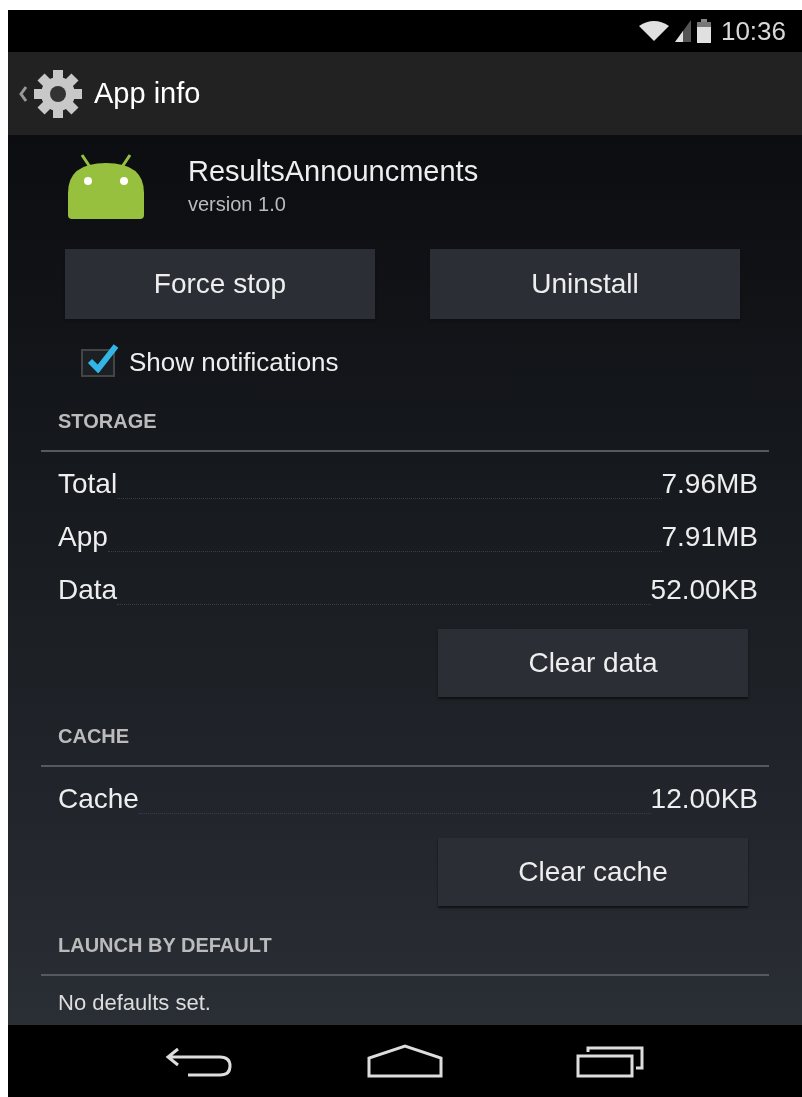 The width and height of the screenshot is (802, 1097). What do you see at coordinates (585, 284) in the screenshot?
I see `action-button: Uninstall` at bounding box center [585, 284].